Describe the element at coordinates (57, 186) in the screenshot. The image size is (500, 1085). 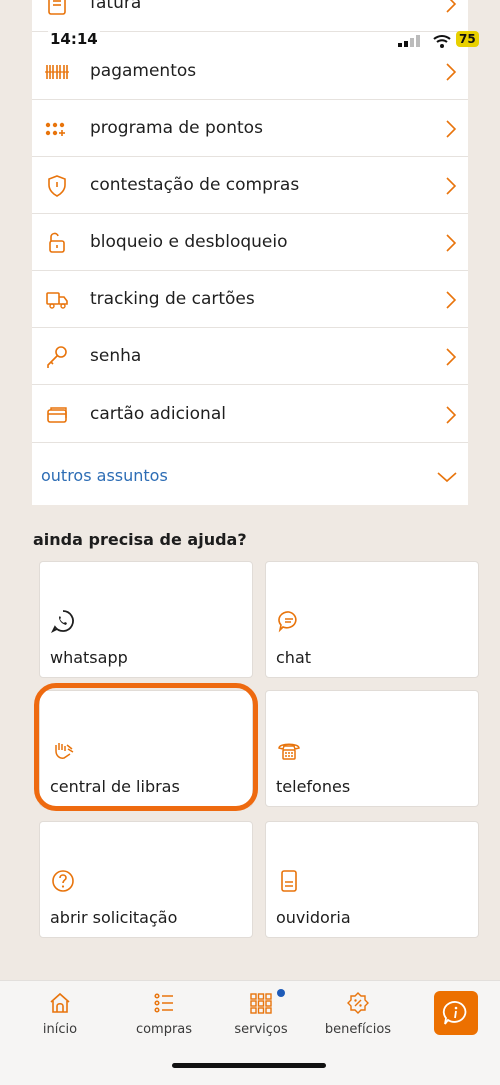
I see `shield-icon` at that location.